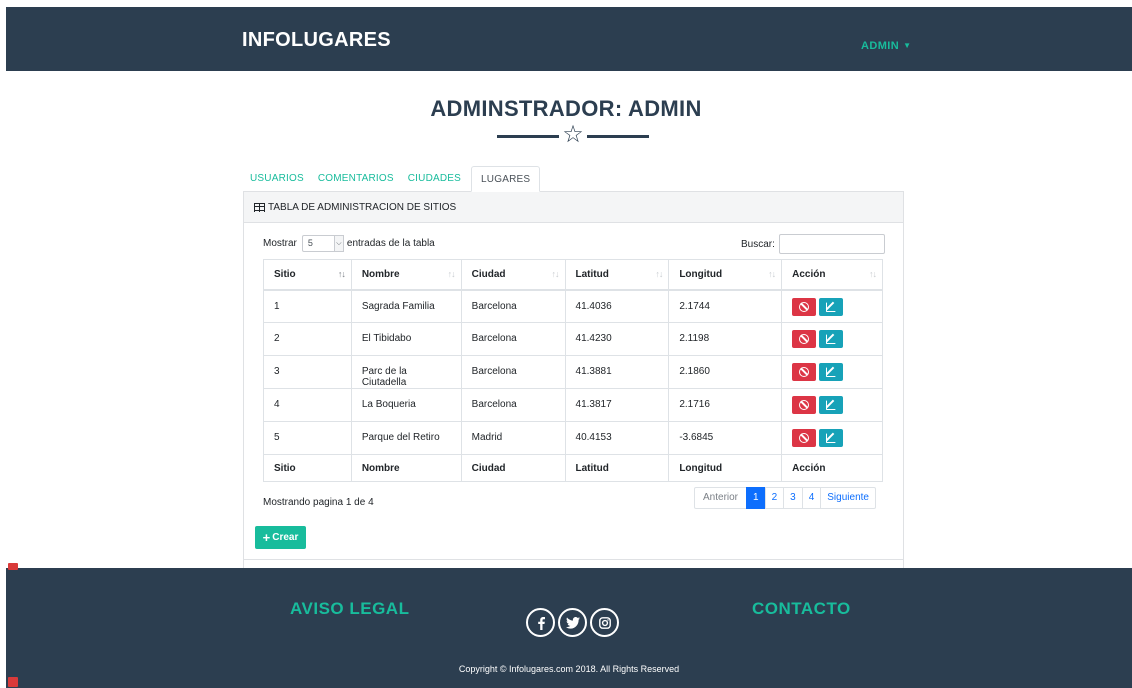 This screenshot has height=688, width=1132. I want to click on table-row: 4 La Boqueria Barcelona 41.3817 2.1716, so click(573, 405).